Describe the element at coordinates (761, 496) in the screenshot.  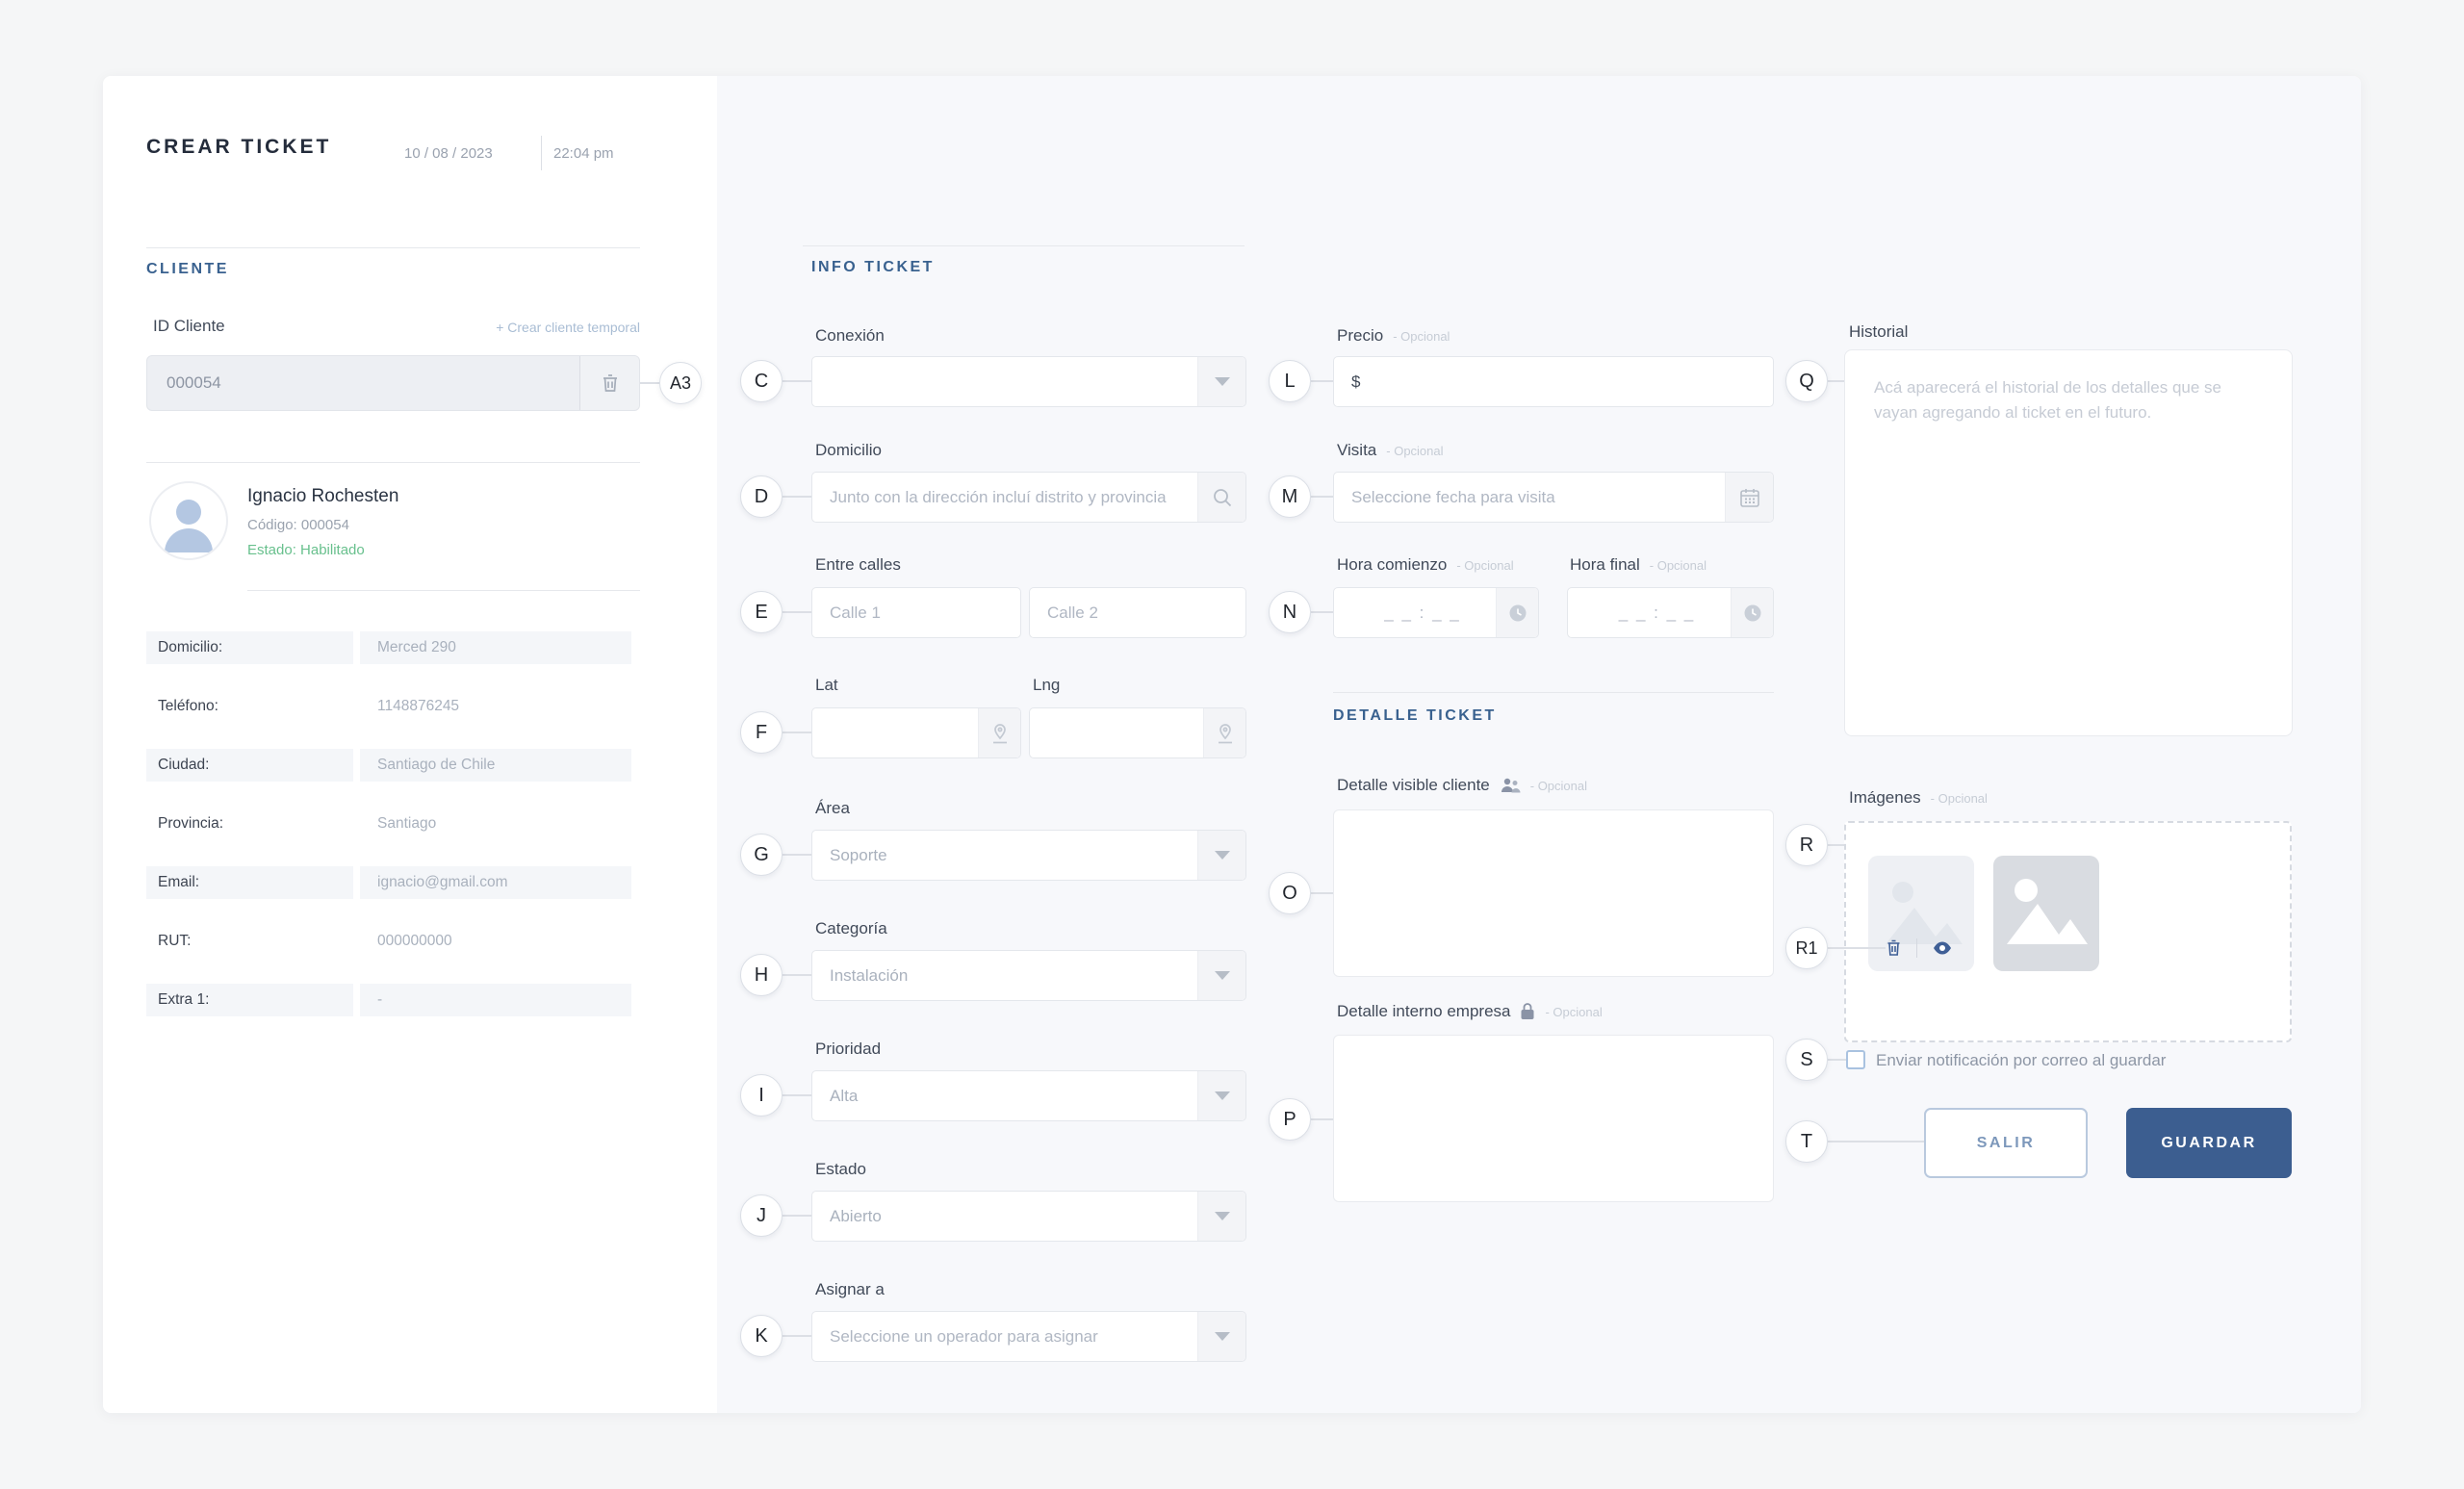
I see `annotation-marker-d: D` at that location.